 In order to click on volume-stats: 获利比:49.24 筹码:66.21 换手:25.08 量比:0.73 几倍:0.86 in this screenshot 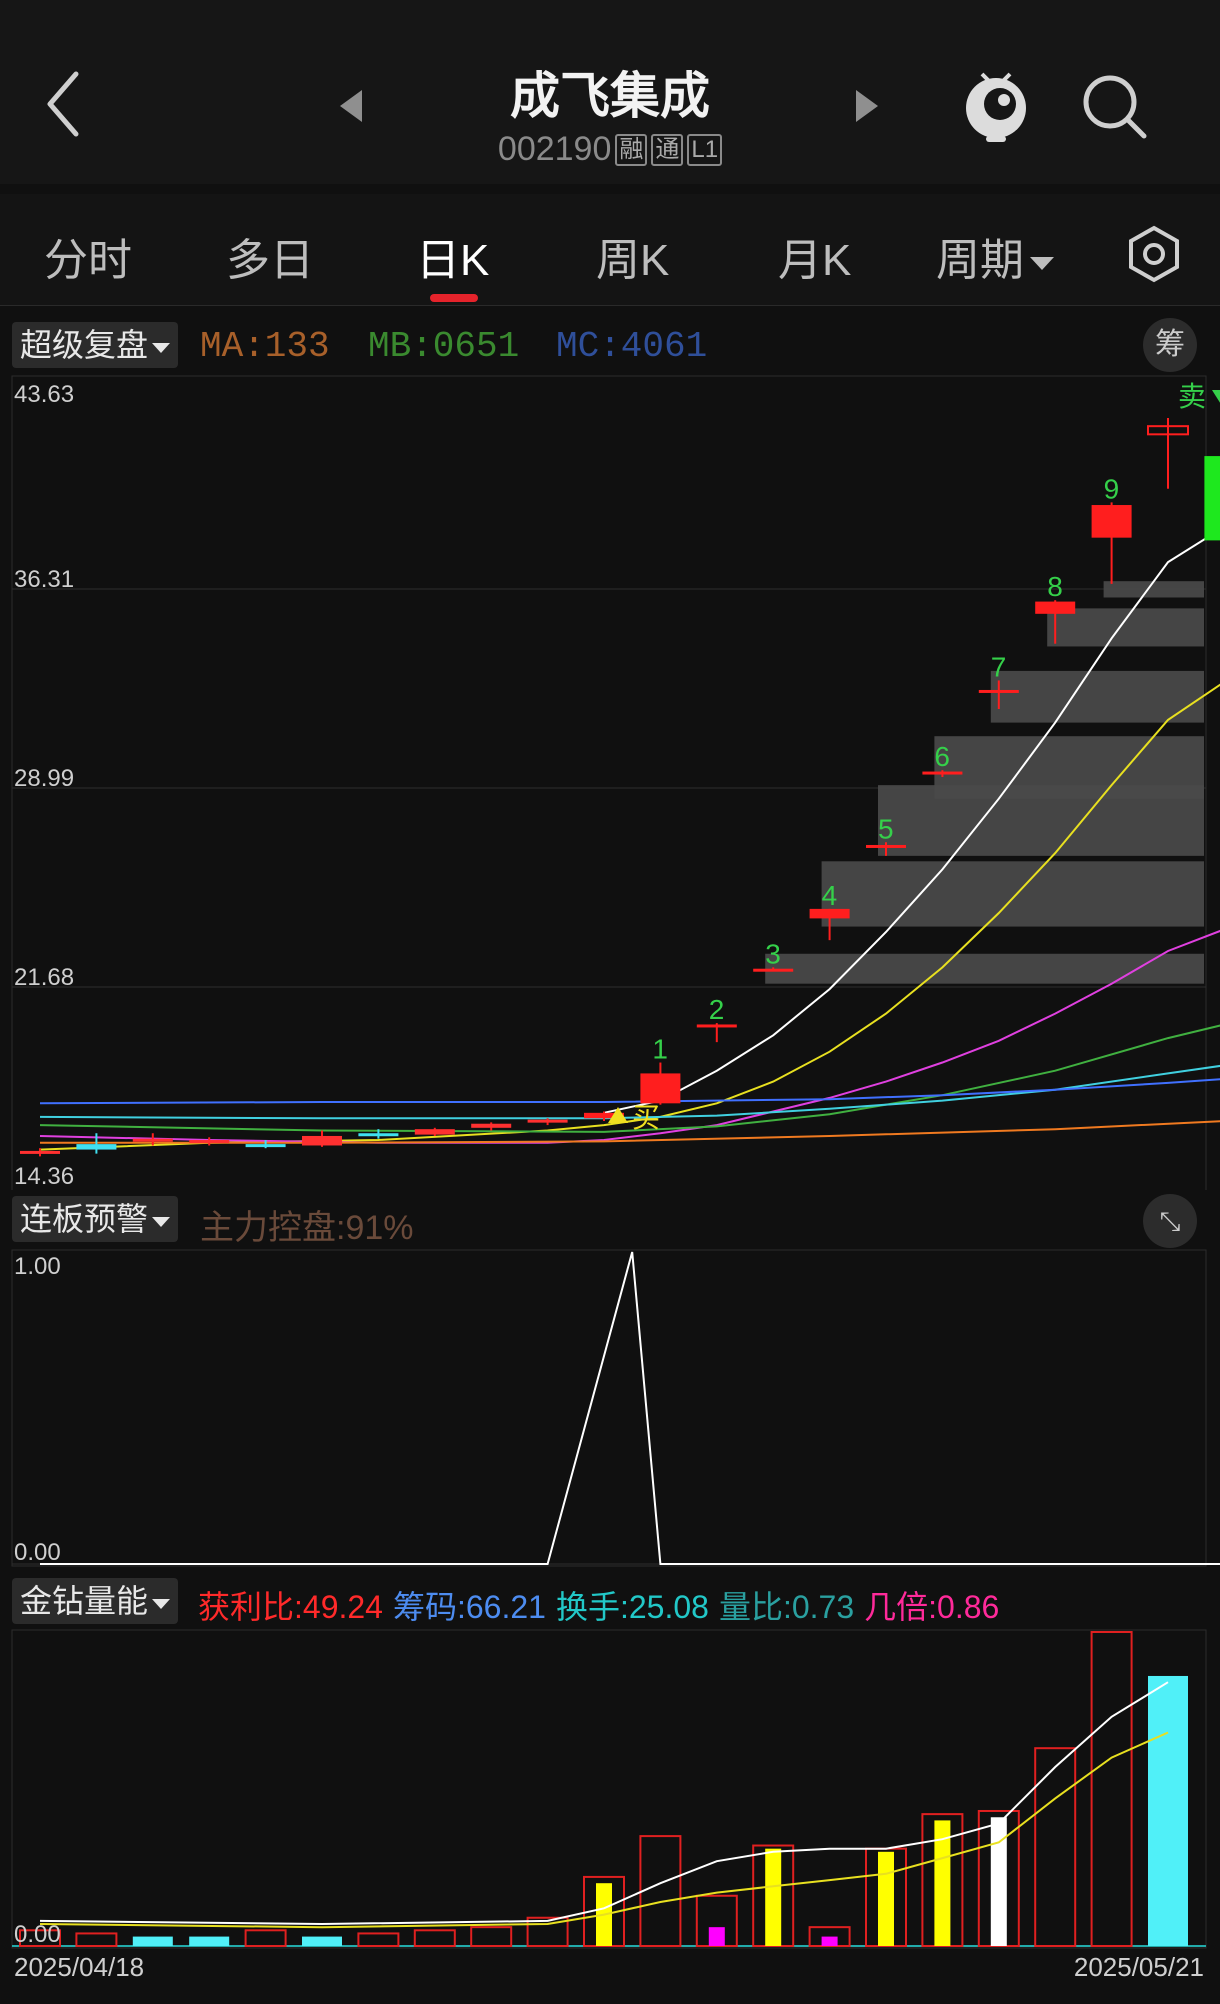, I will do `click(598, 1605)`.